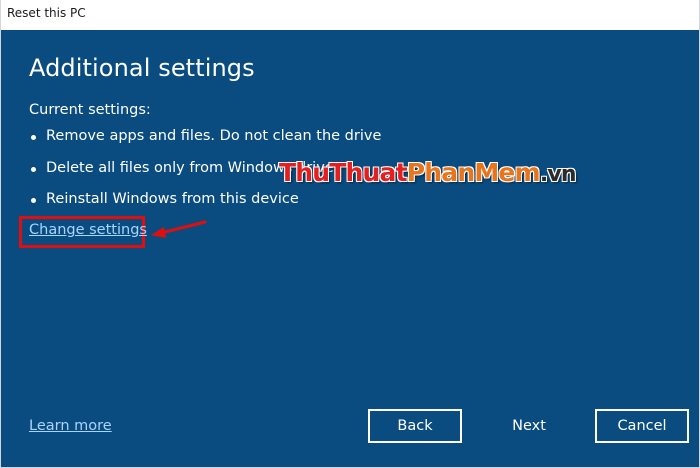 The height and width of the screenshot is (468, 700). Describe the element at coordinates (88, 230) in the screenshot. I see `change-settings-link: Change settings` at that location.